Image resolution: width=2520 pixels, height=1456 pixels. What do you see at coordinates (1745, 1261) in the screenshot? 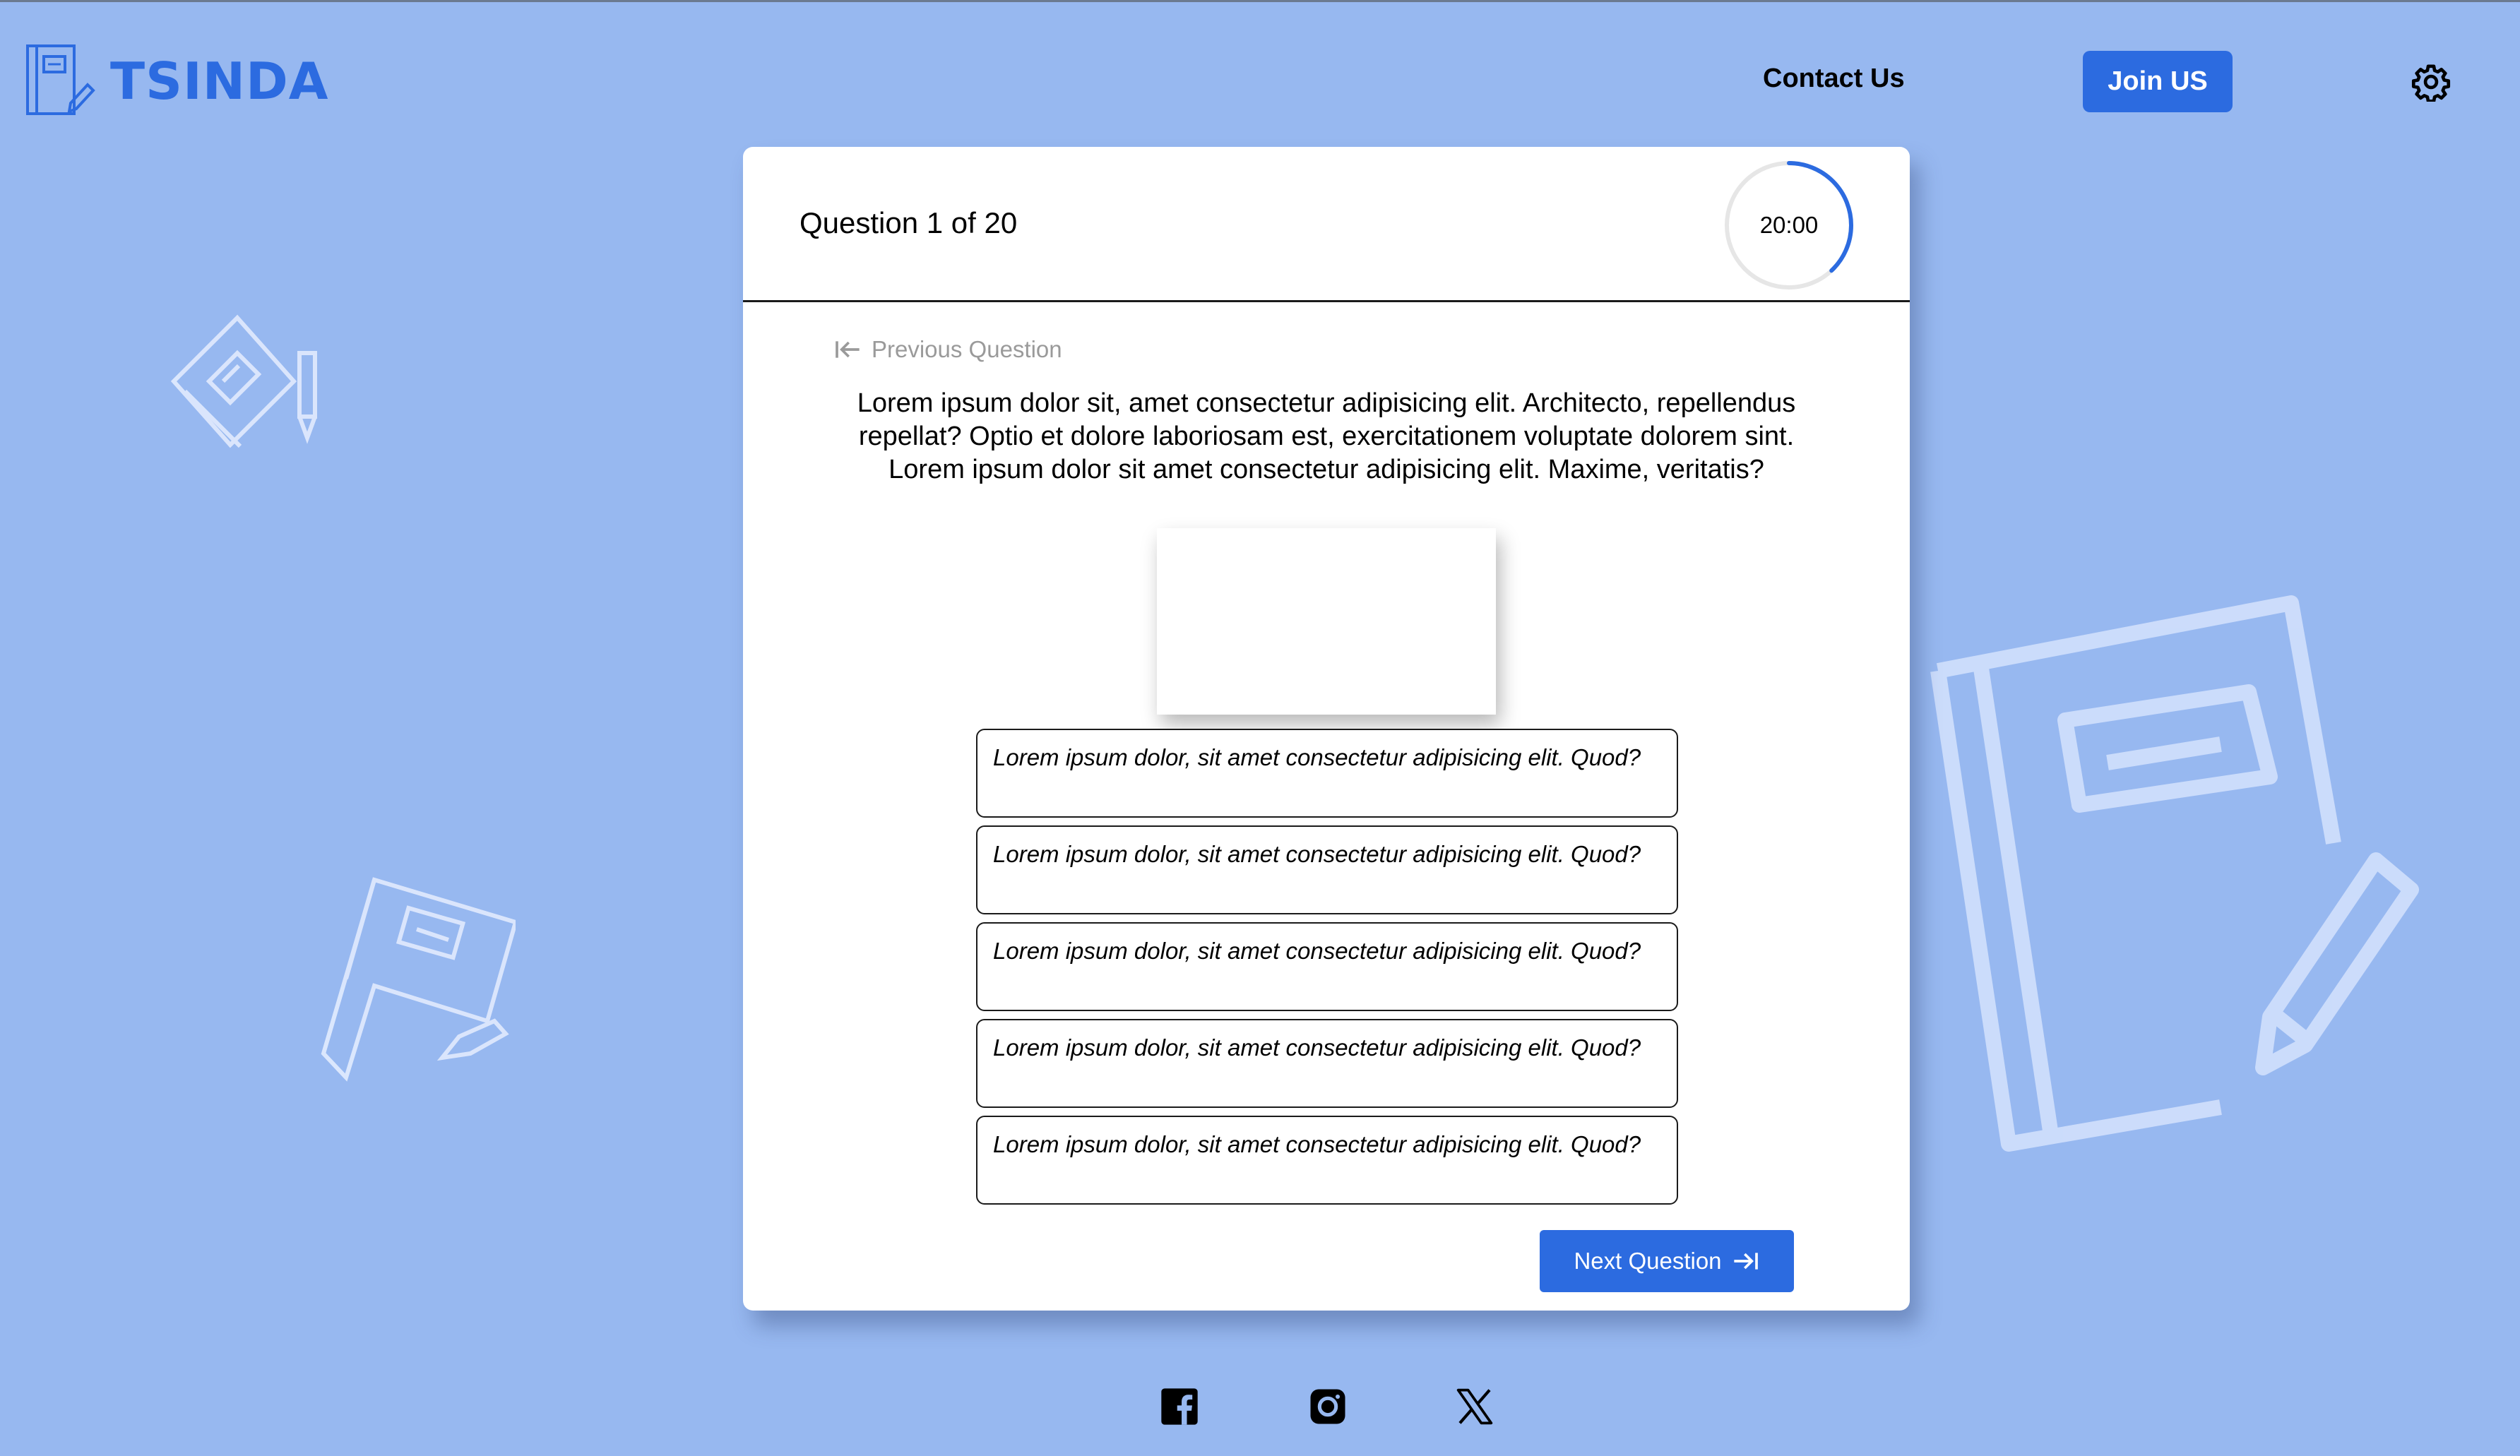
I see `arrow-right-bar-icon` at bounding box center [1745, 1261].